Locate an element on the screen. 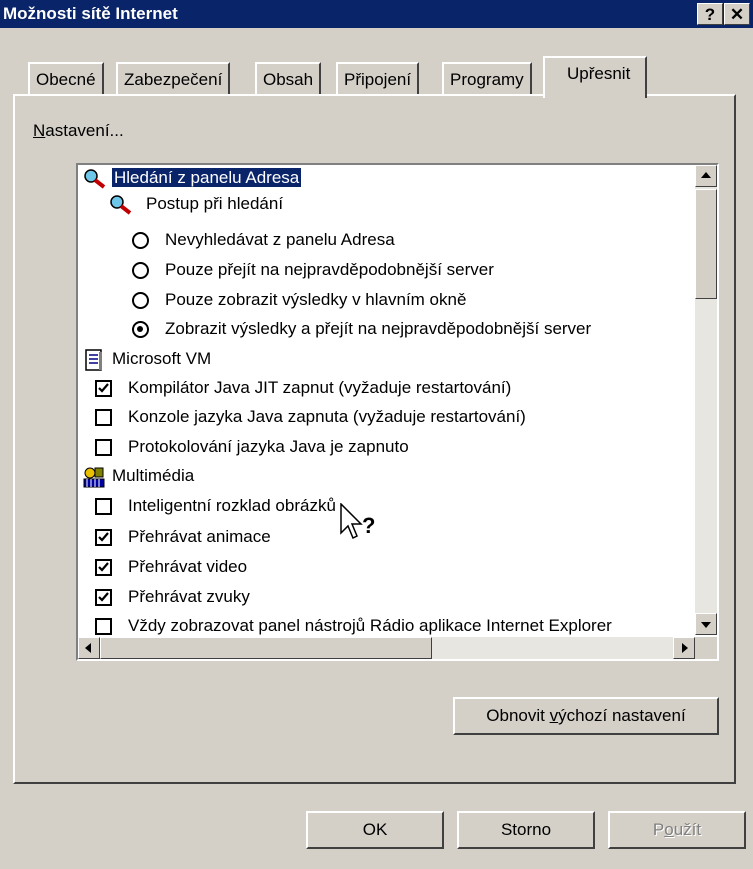 Image resolution: width=753 pixels, height=869 pixels. close-button: ✕ is located at coordinates (737, 14).